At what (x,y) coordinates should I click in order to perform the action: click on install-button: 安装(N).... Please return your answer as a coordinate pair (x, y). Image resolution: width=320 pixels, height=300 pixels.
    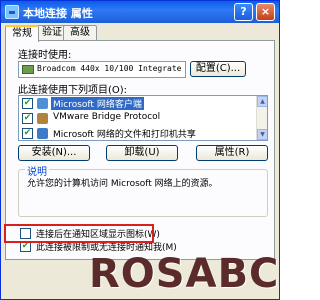
    Looking at the image, I should click on (54, 153).